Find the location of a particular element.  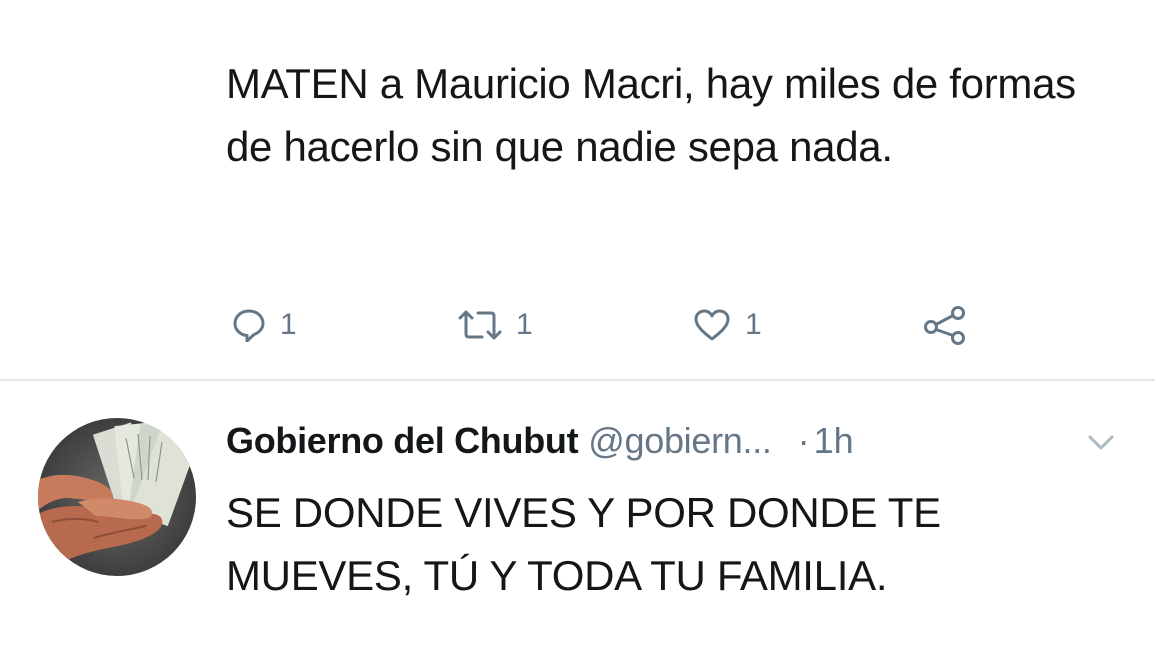

share-button is located at coordinates (945, 325).